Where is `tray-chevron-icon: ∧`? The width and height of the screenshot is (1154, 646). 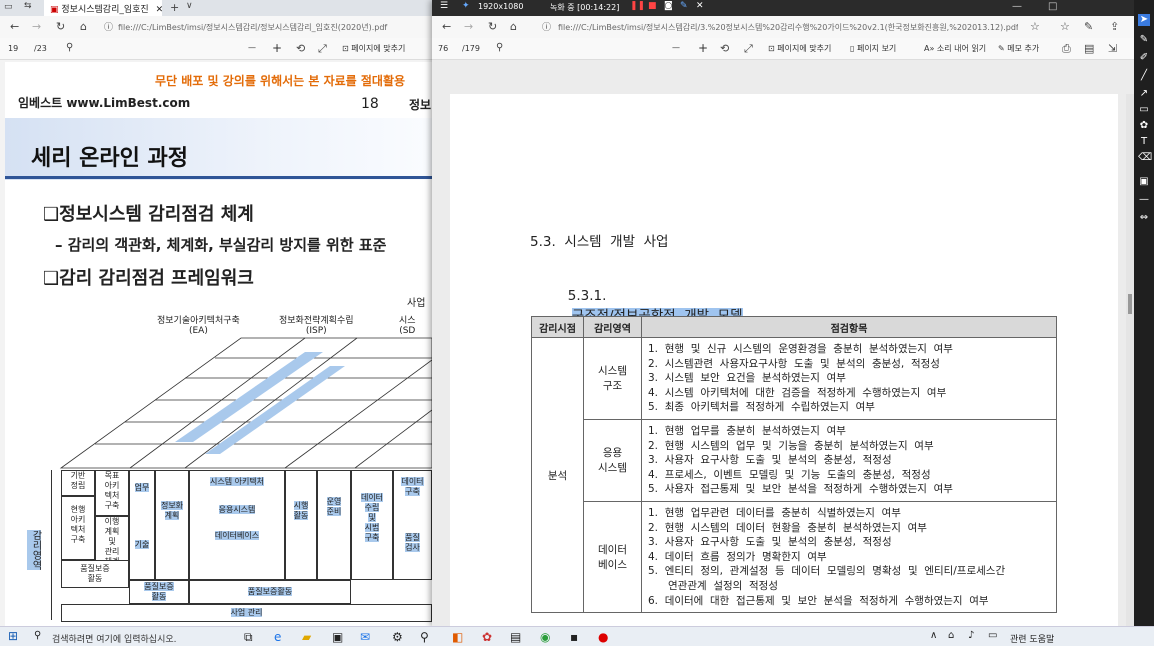
tray-chevron-icon: ∧ is located at coordinates (933, 635).